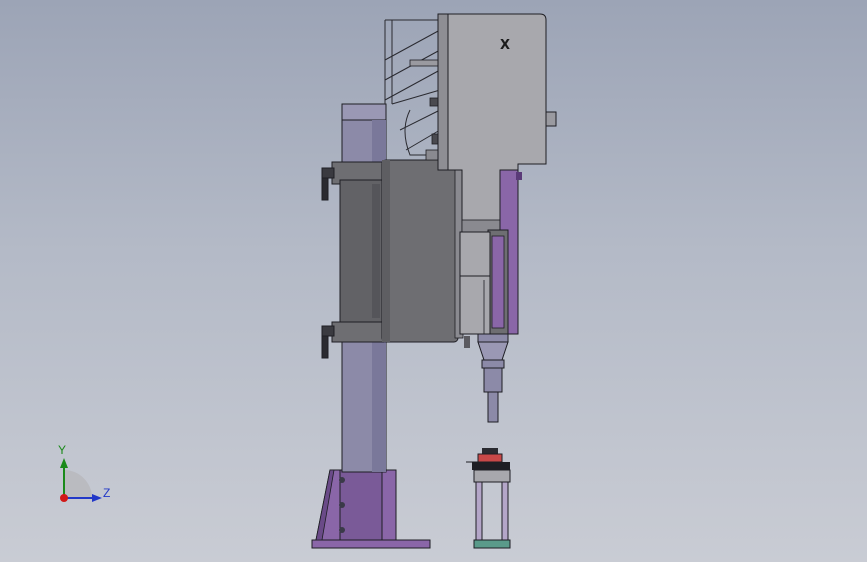 The height and width of the screenshot is (562, 867). Describe the element at coordinates (62, 450) in the screenshot. I see `y-axis-label: Y` at that location.